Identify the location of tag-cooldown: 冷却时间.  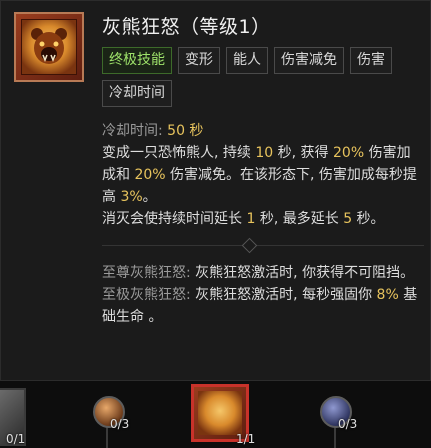
(137, 93).